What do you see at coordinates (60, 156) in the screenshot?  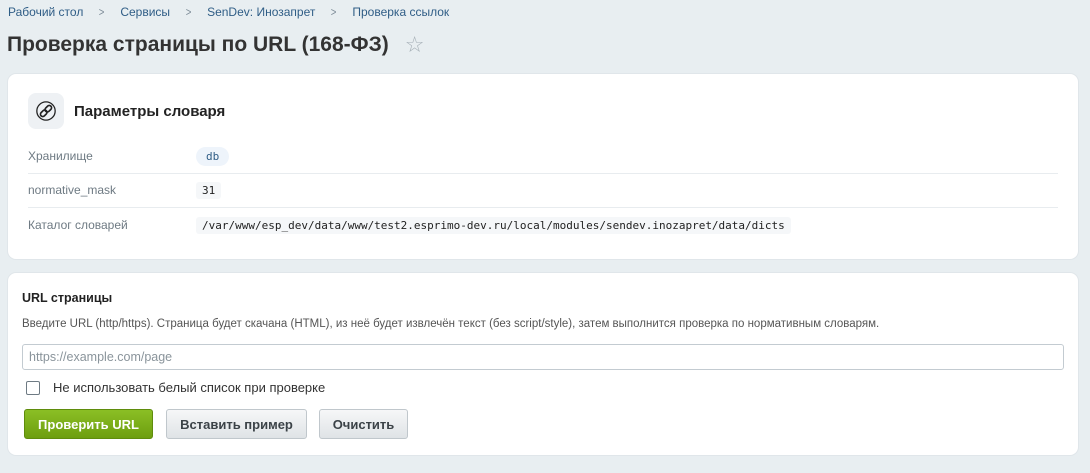 I see `param-label: Хранилище` at bounding box center [60, 156].